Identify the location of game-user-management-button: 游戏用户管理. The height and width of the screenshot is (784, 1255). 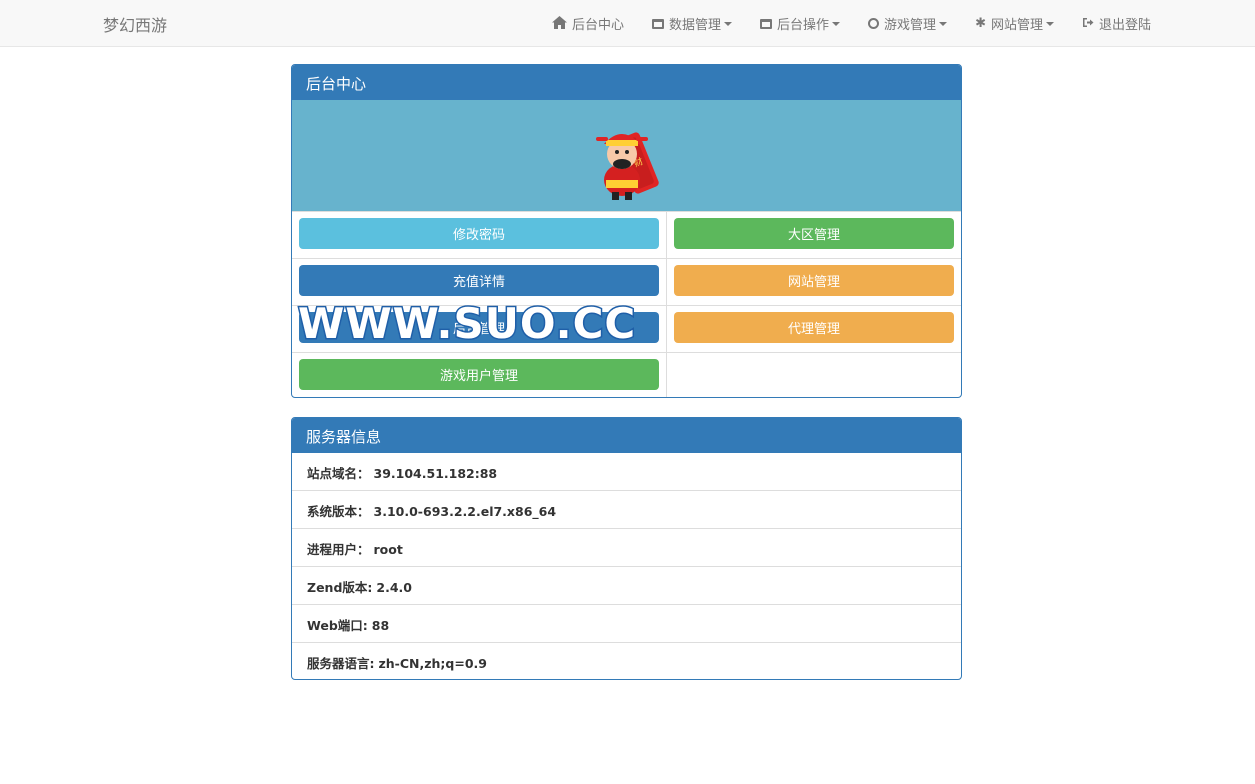
(479, 374).